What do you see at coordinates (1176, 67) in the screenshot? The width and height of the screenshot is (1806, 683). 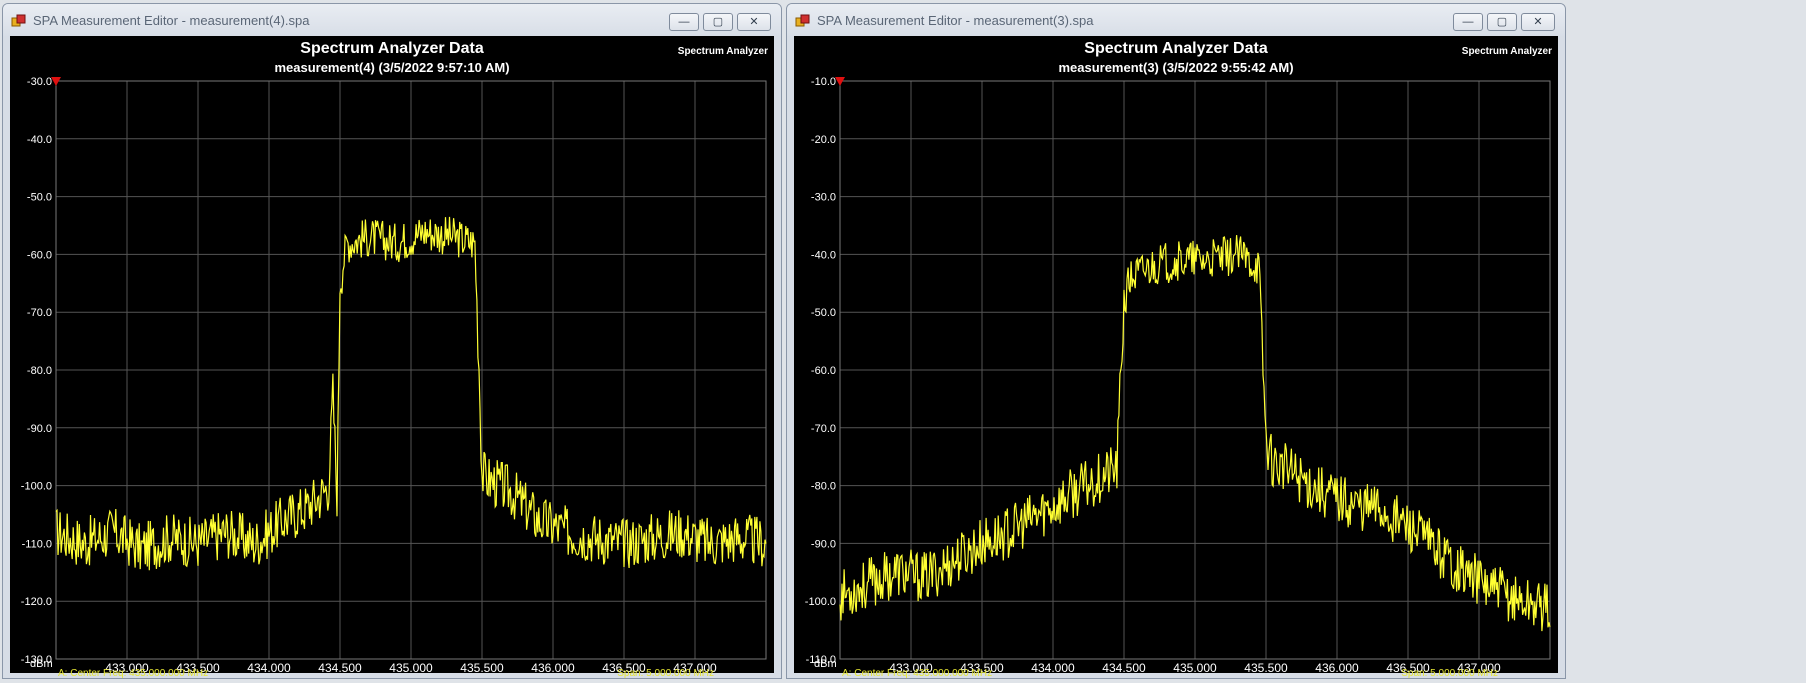 I see `chart-subtitle: measurement(3) (3/5/2022 9:55:42 AM)` at bounding box center [1176, 67].